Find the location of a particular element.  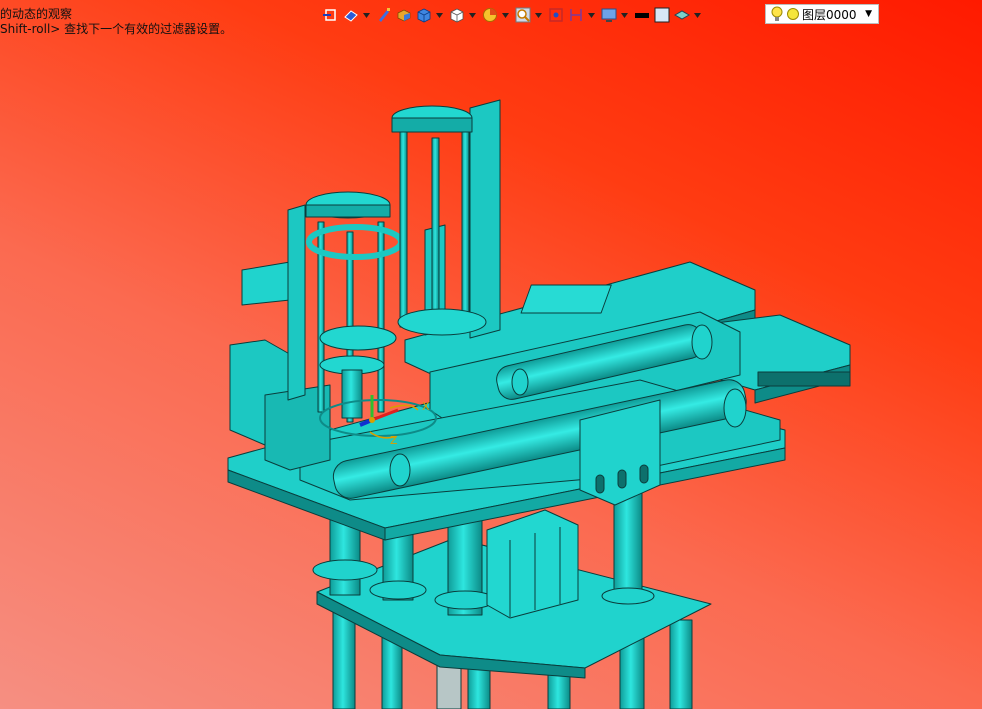

monitor-icon is located at coordinates (609, 15).